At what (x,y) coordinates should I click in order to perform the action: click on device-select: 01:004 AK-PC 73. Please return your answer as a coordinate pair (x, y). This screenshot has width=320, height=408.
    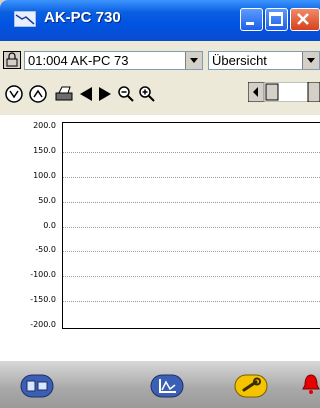
    Looking at the image, I should click on (113, 60).